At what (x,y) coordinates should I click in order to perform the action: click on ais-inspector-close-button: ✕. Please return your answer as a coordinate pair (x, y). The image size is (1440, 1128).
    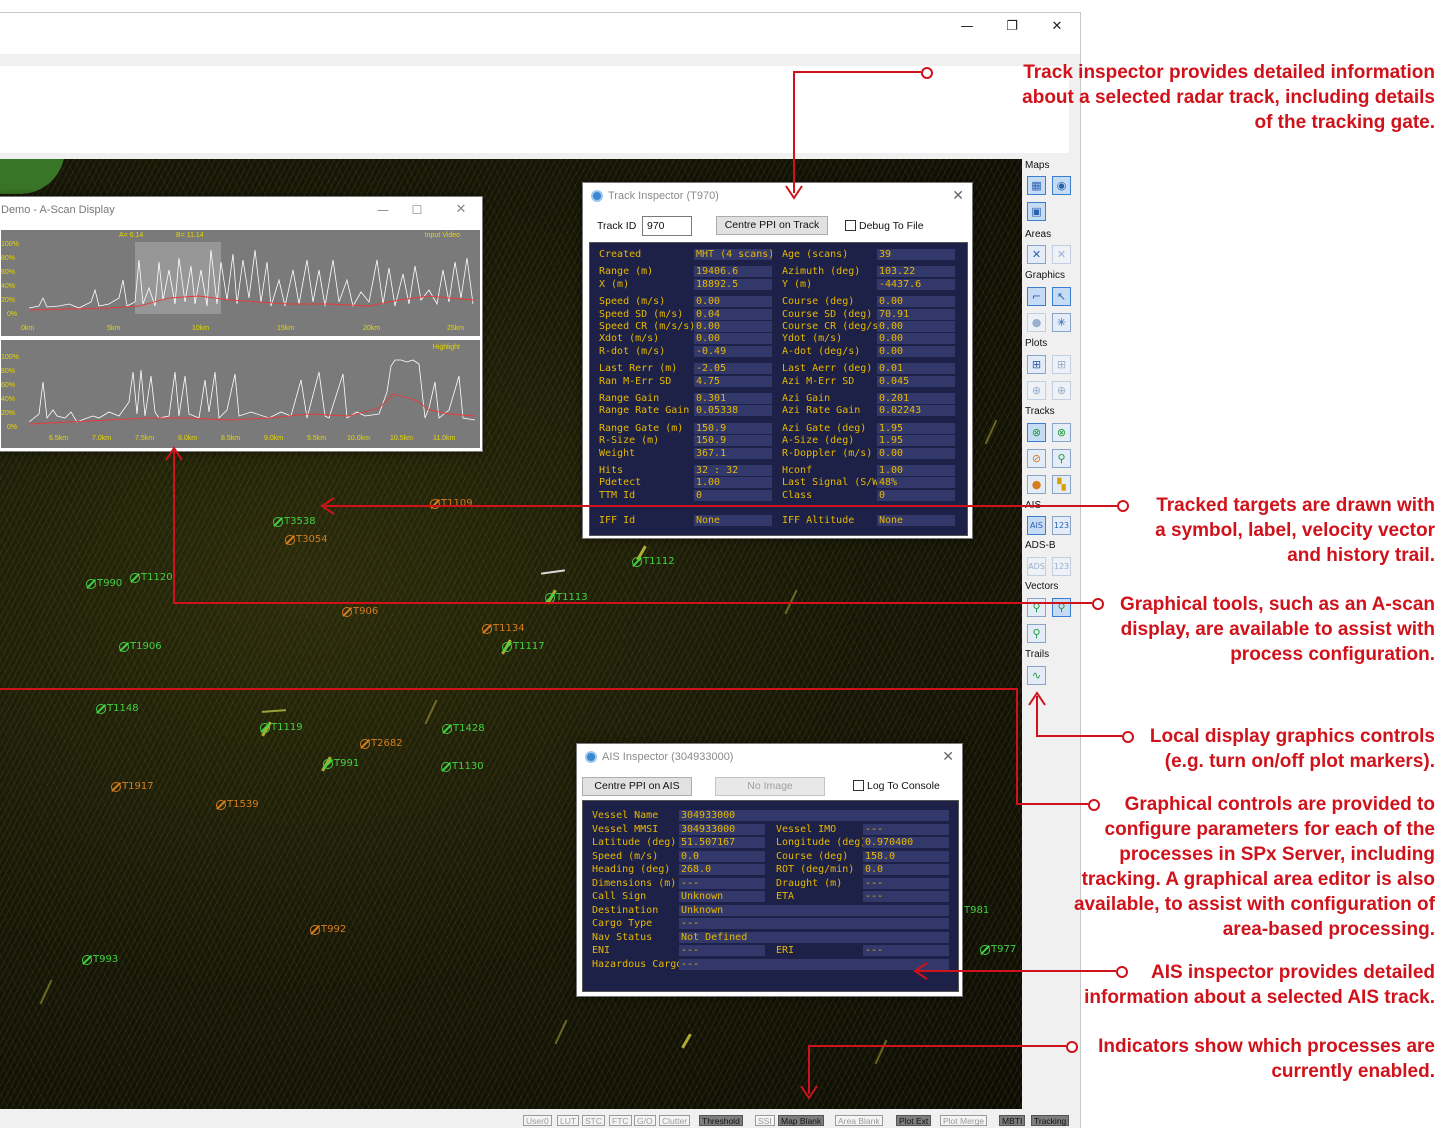
    Looking at the image, I should click on (948, 757).